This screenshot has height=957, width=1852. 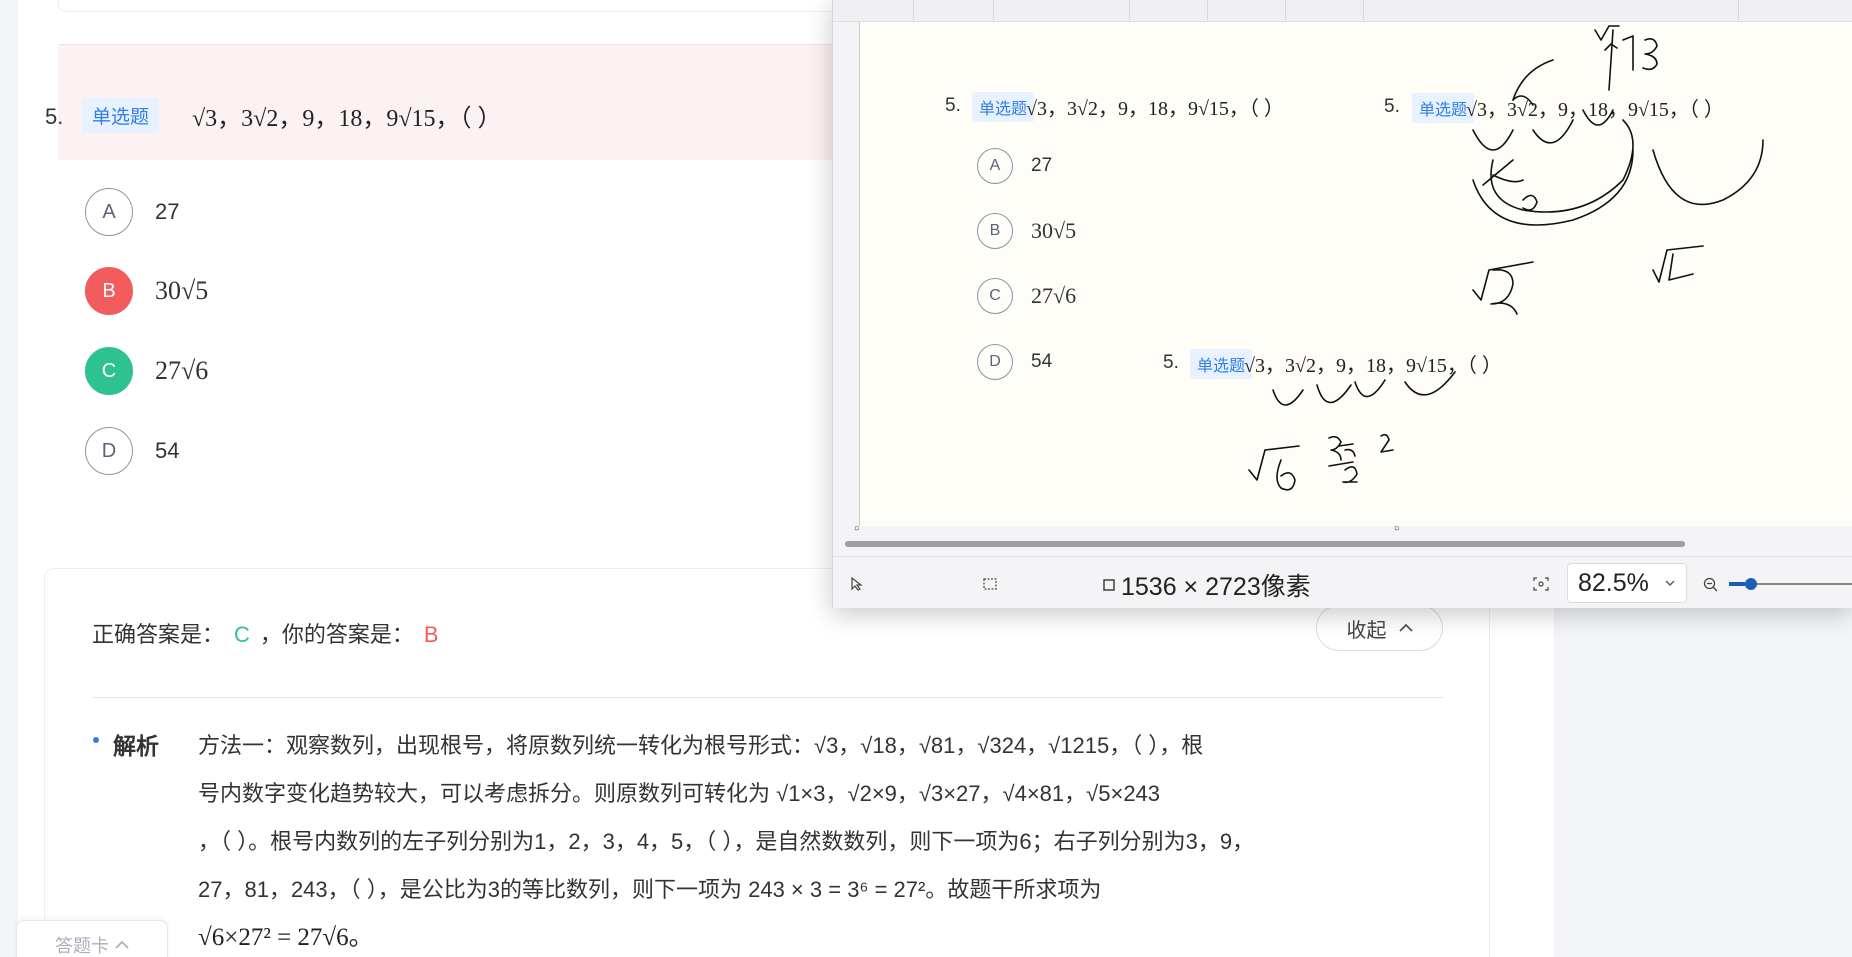 I want to click on your-answer-label: ，你的答案是：, so click(x=336, y=634).